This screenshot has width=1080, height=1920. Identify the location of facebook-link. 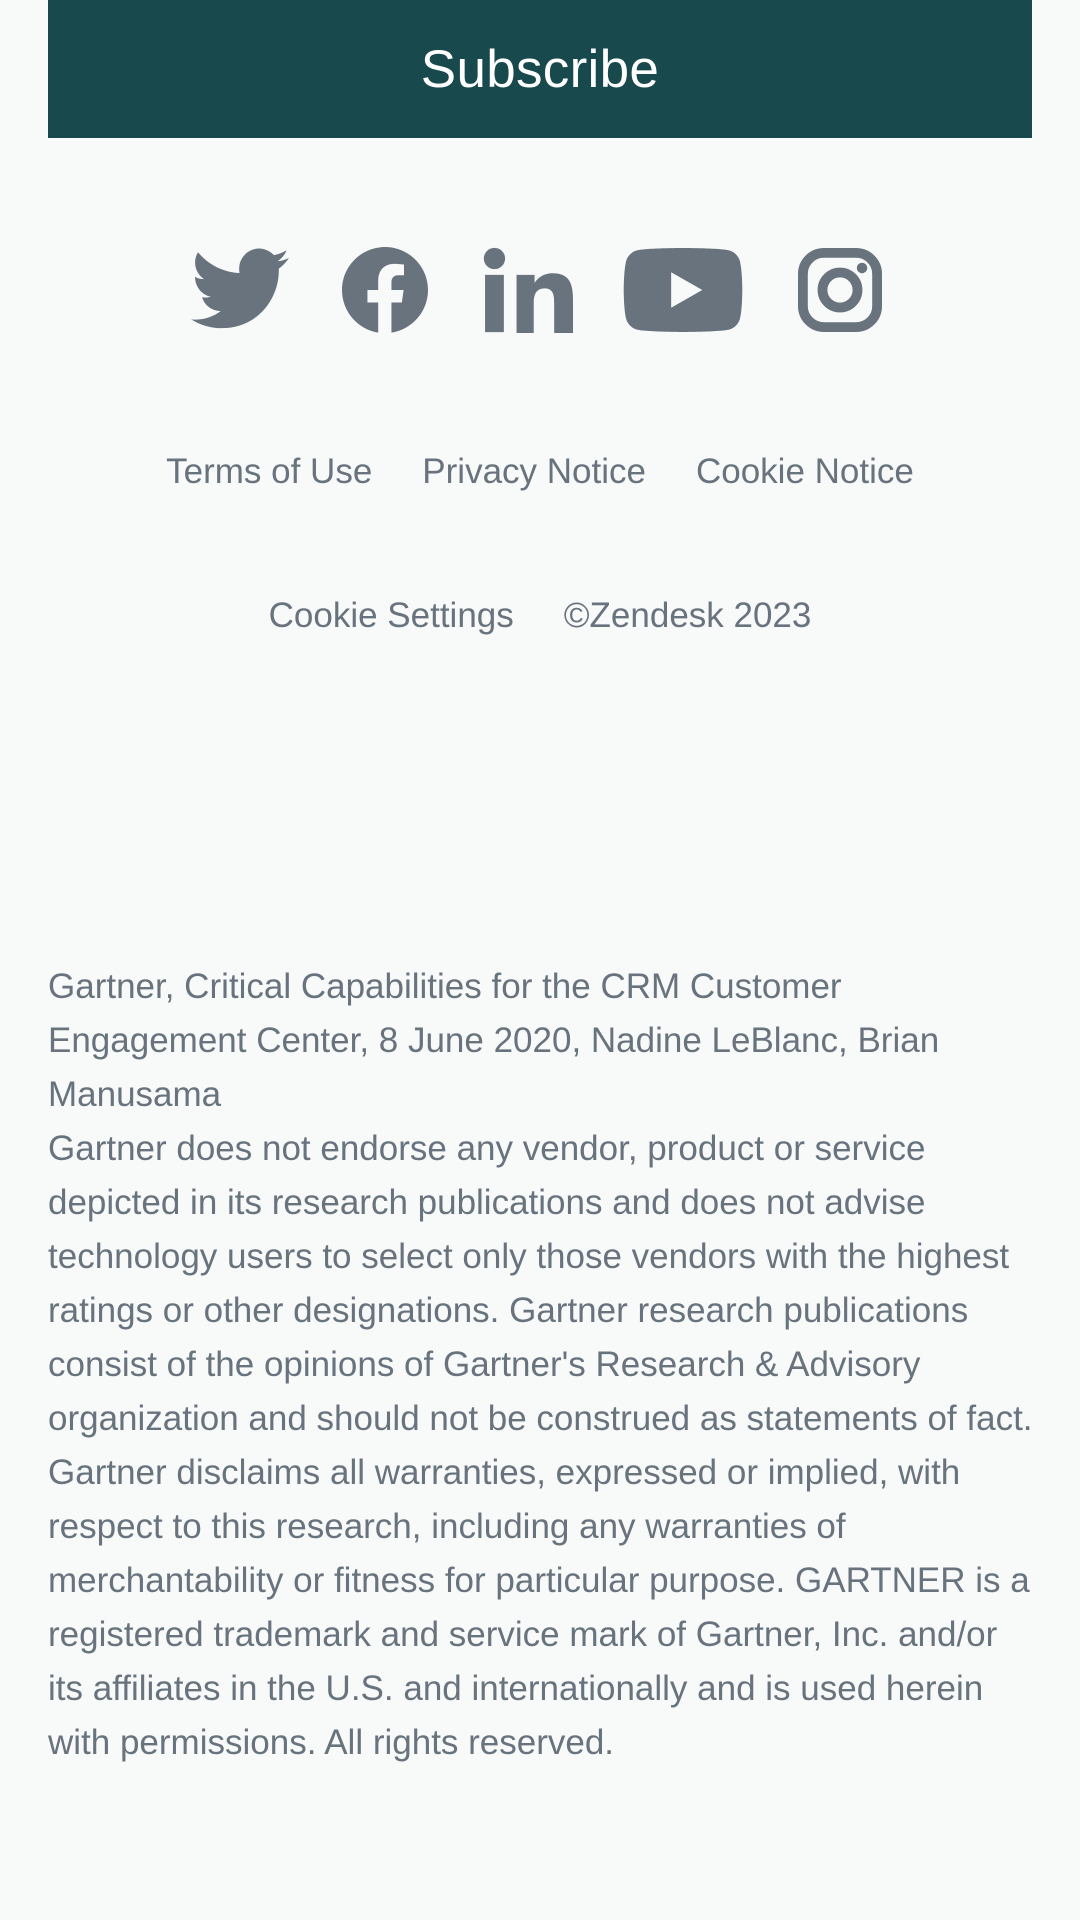
(385, 290).